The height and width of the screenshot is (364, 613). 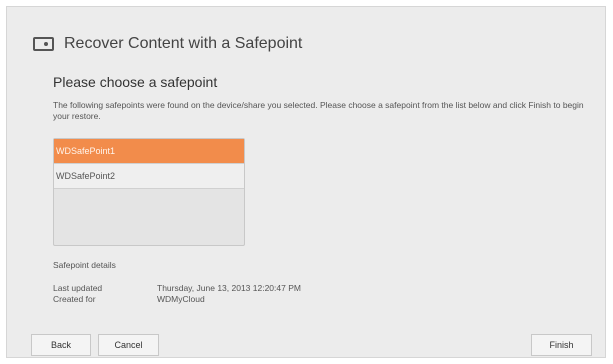 I want to click on safepoint-item-1: WDSafePoint1, so click(x=149, y=151).